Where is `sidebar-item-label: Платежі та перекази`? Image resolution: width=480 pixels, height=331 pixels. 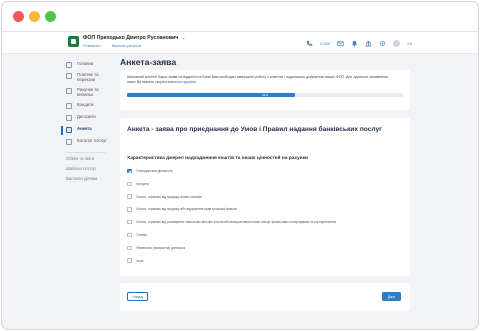 sidebar-item-label: Платежі та перекази is located at coordinates (88, 77).